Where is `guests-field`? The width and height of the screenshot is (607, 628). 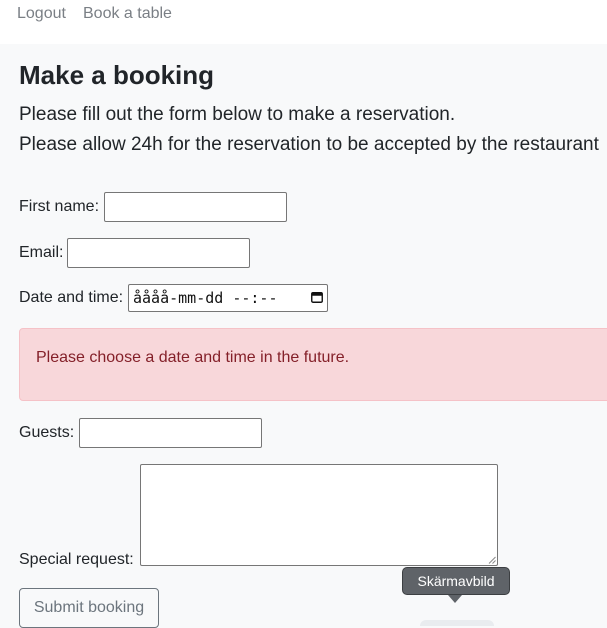
guests-field is located at coordinates (170, 433).